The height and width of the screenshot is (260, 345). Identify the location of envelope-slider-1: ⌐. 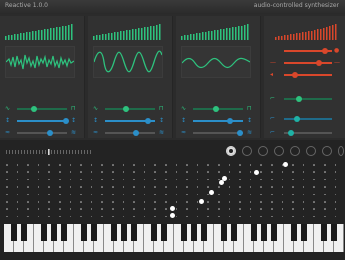
(305, 99).